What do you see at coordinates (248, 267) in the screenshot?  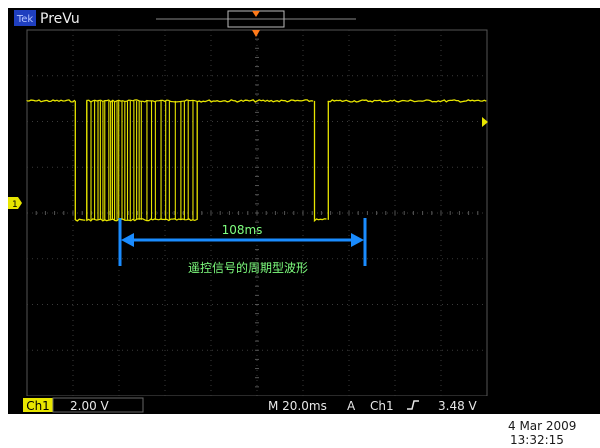 I see `waveform-caption: 遥控信号的周期型波形` at bounding box center [248, 267].